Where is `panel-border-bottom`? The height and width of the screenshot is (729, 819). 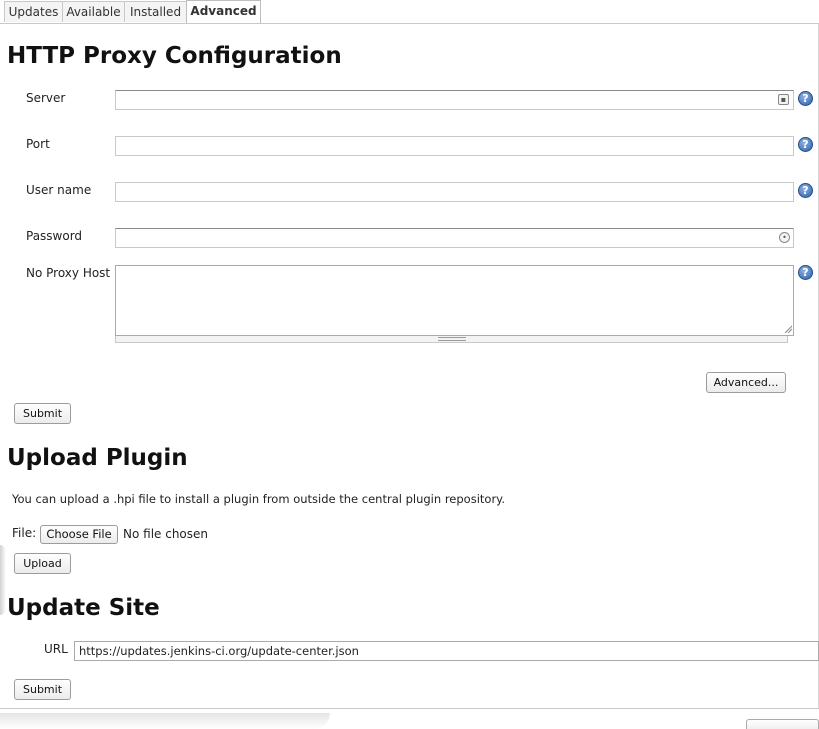 panel-border-bottom is located at coordinates (409, 708).